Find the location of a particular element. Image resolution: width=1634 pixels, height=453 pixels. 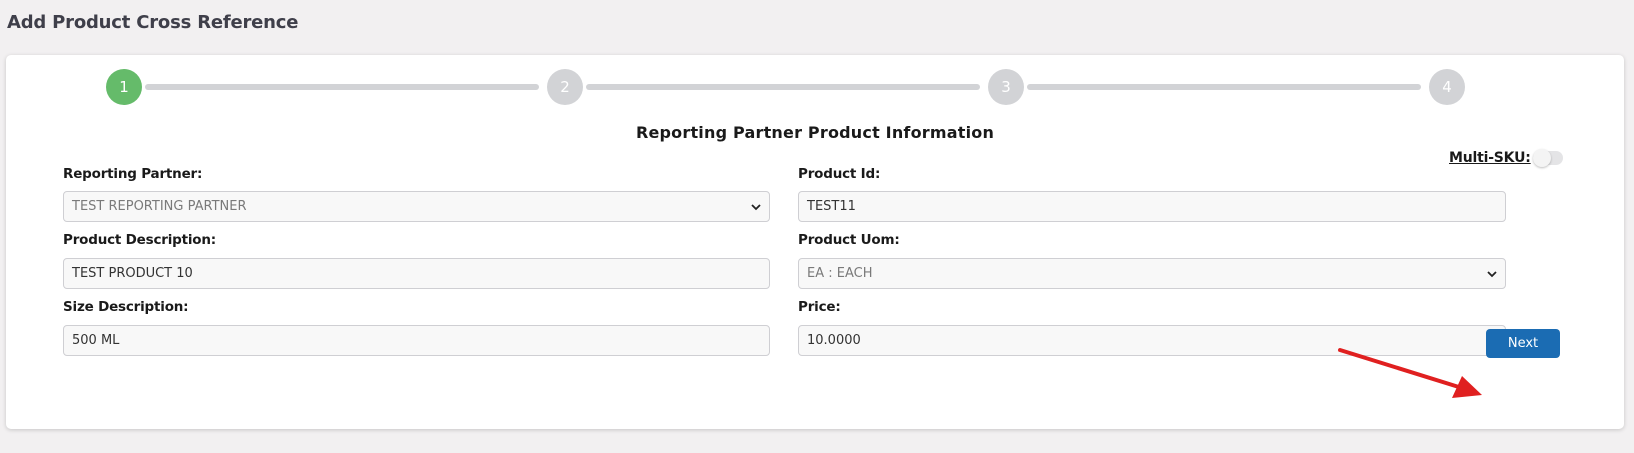

section-title: Reporting Partner Product Information is located at coordinates (815, 132).